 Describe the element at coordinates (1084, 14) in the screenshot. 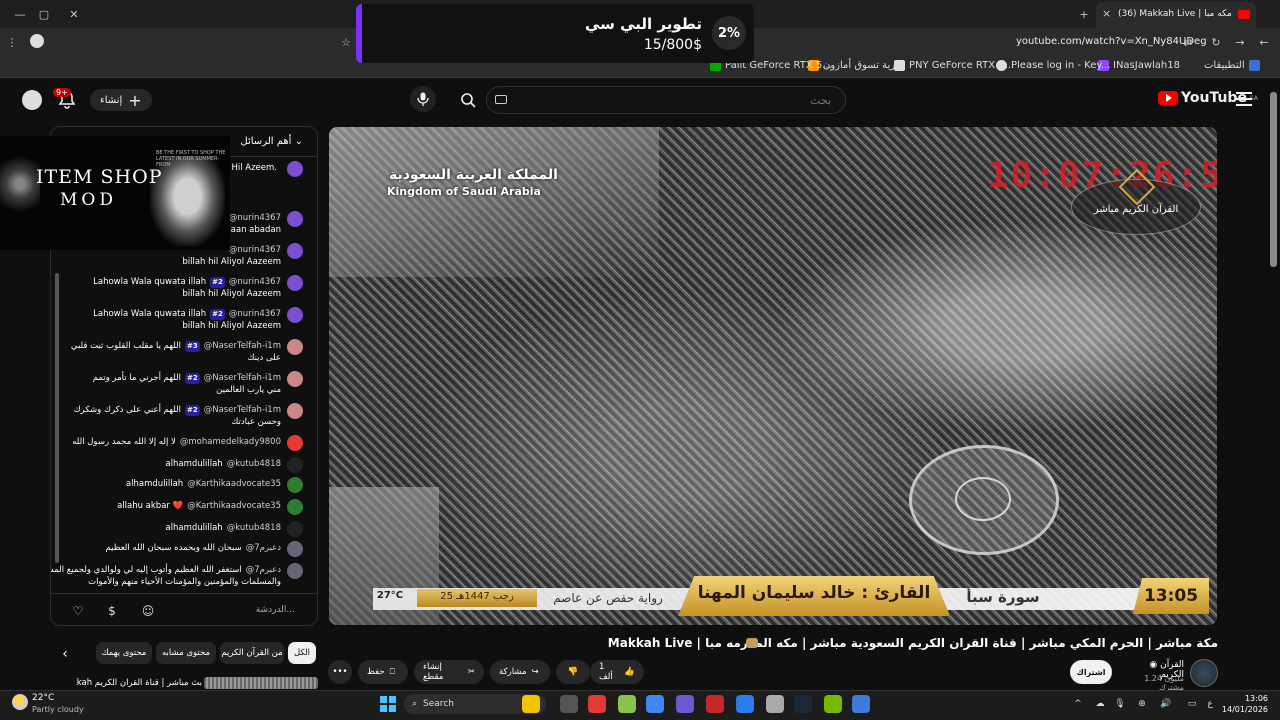

I see `new-tab-icon: +` at that location.